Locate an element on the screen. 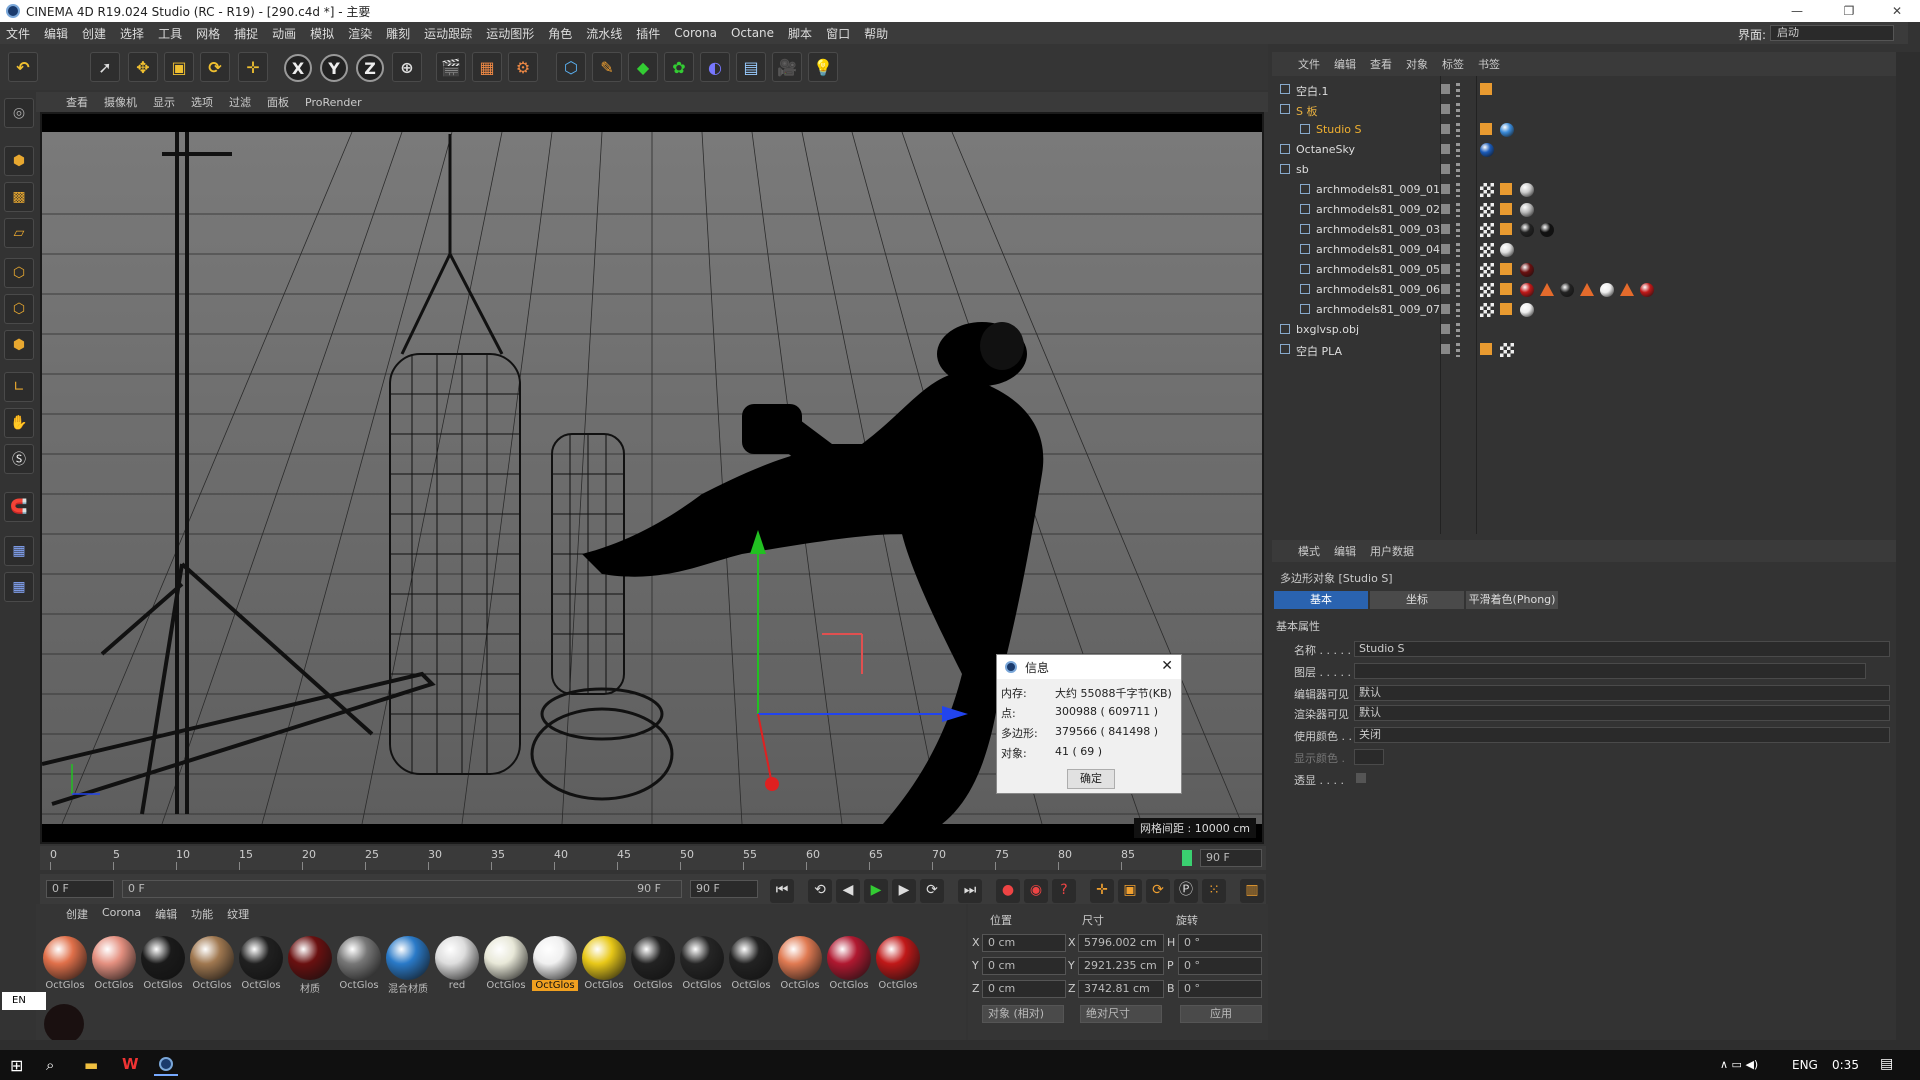 This screenshot has height=1080, width=1920. menu-item: Corona is located at coordinates (695, 33).